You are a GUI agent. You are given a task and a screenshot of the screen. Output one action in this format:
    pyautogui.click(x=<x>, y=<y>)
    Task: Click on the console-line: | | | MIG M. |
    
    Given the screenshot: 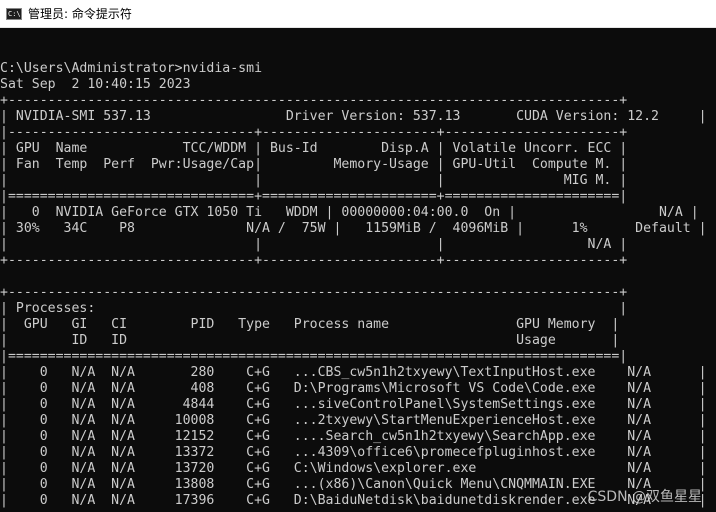 What is the action you would take?
    pyautogui.click(x=314, y=180)
    